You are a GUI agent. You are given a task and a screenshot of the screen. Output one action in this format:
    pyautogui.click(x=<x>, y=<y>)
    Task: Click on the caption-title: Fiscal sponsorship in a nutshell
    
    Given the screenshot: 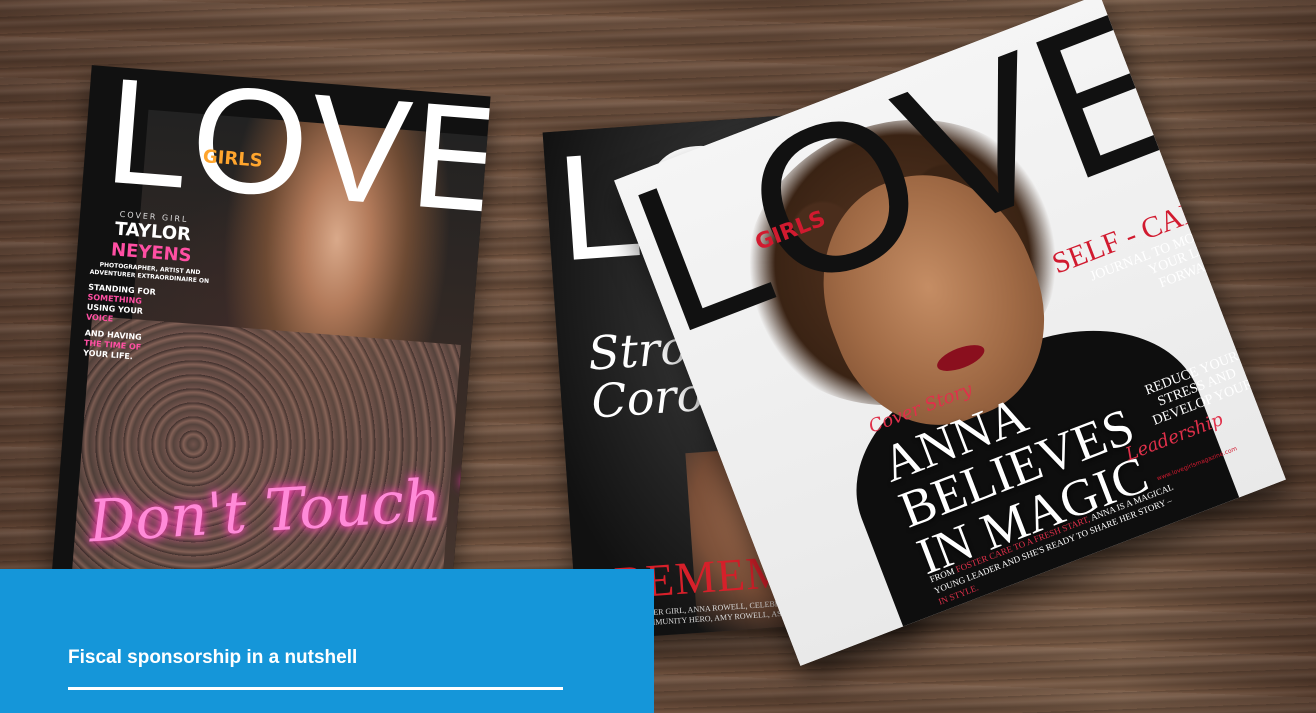 What is the action you would take?
    pyautogui.click(x=213, y=657)
    